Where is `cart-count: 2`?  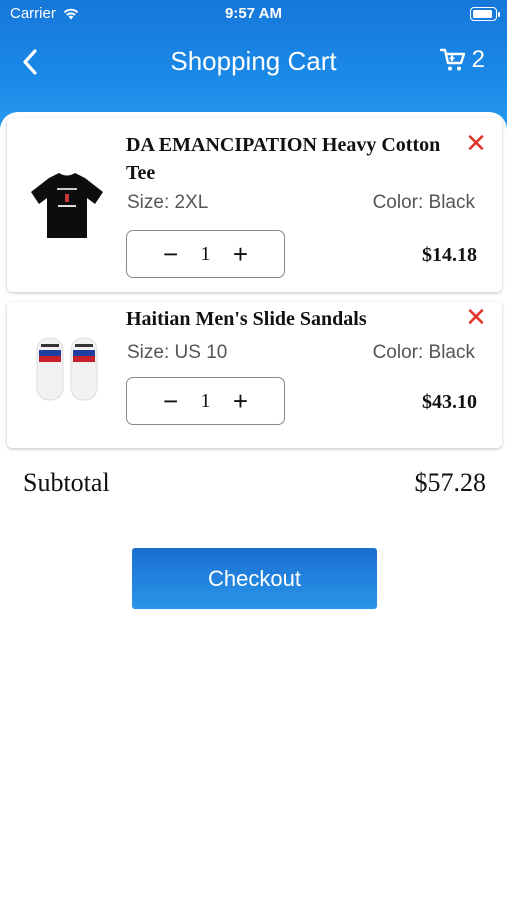
cart-count: 2 is located at coordinates (478, 59).